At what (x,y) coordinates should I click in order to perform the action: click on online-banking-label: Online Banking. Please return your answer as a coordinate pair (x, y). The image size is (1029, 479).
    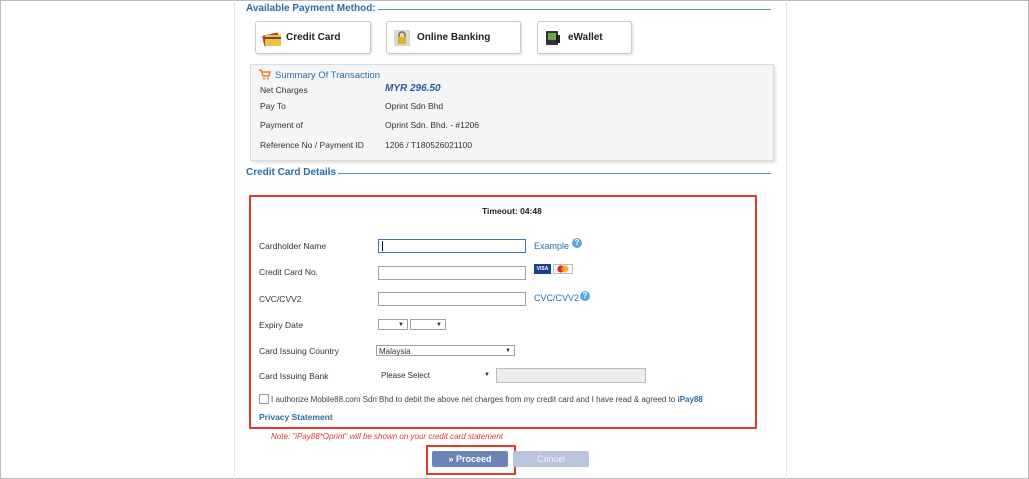
    Looking at the image, I should click on (454, 37).